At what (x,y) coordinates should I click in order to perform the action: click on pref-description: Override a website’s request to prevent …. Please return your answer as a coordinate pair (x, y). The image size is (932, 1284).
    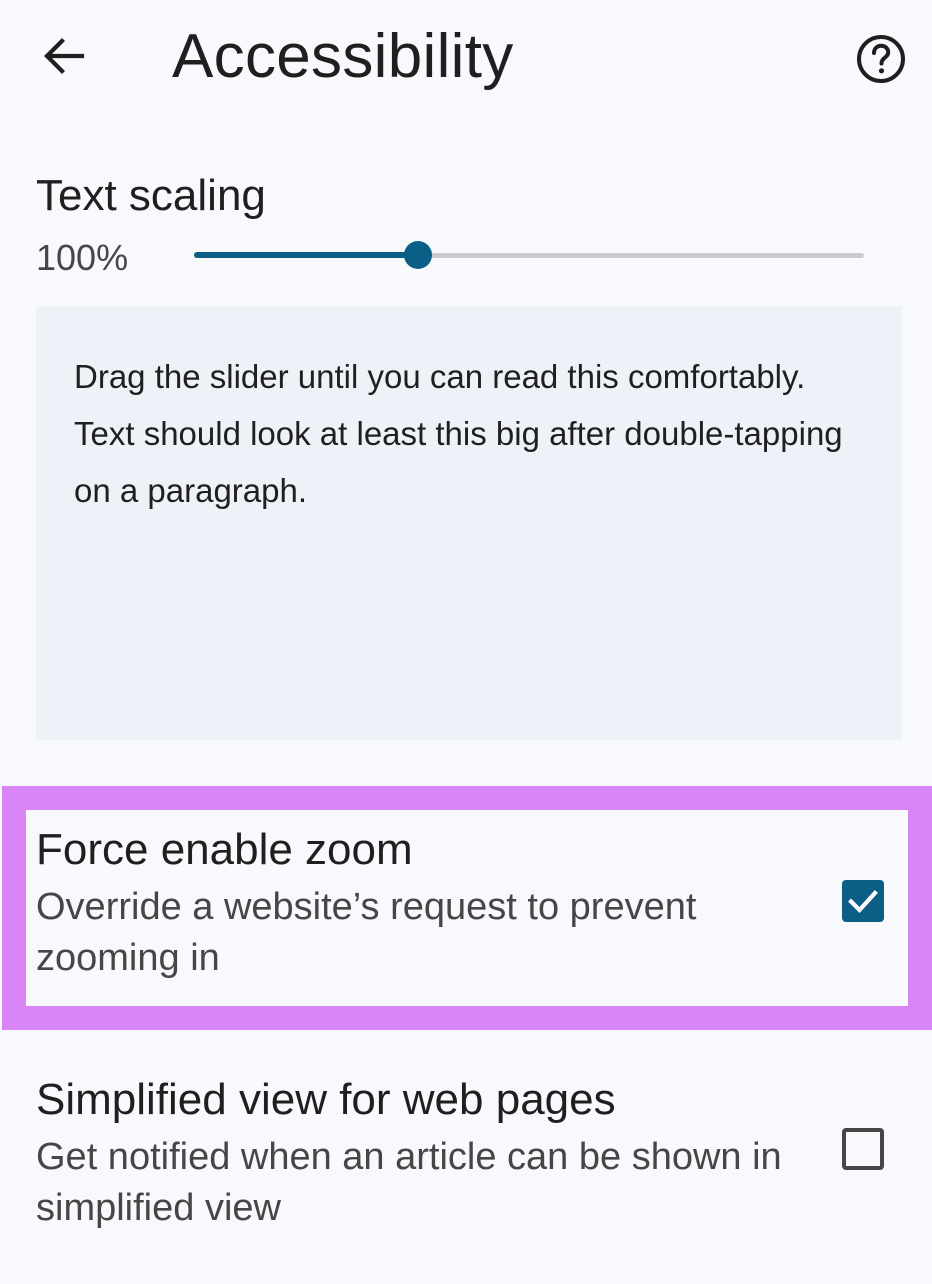
    Looking at the image, I should click on (366, 932).